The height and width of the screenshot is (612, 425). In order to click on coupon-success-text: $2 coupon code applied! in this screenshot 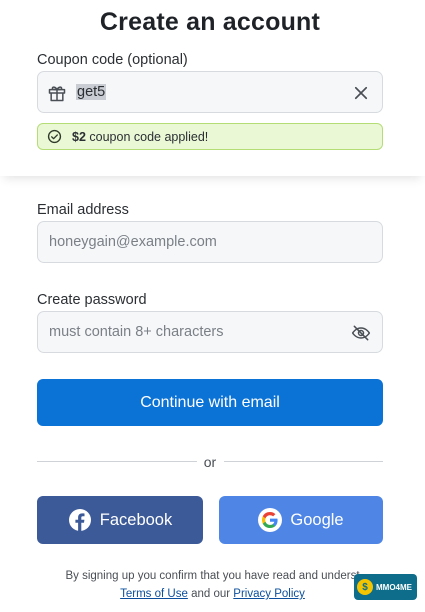, I will do `click(140, 137)`.